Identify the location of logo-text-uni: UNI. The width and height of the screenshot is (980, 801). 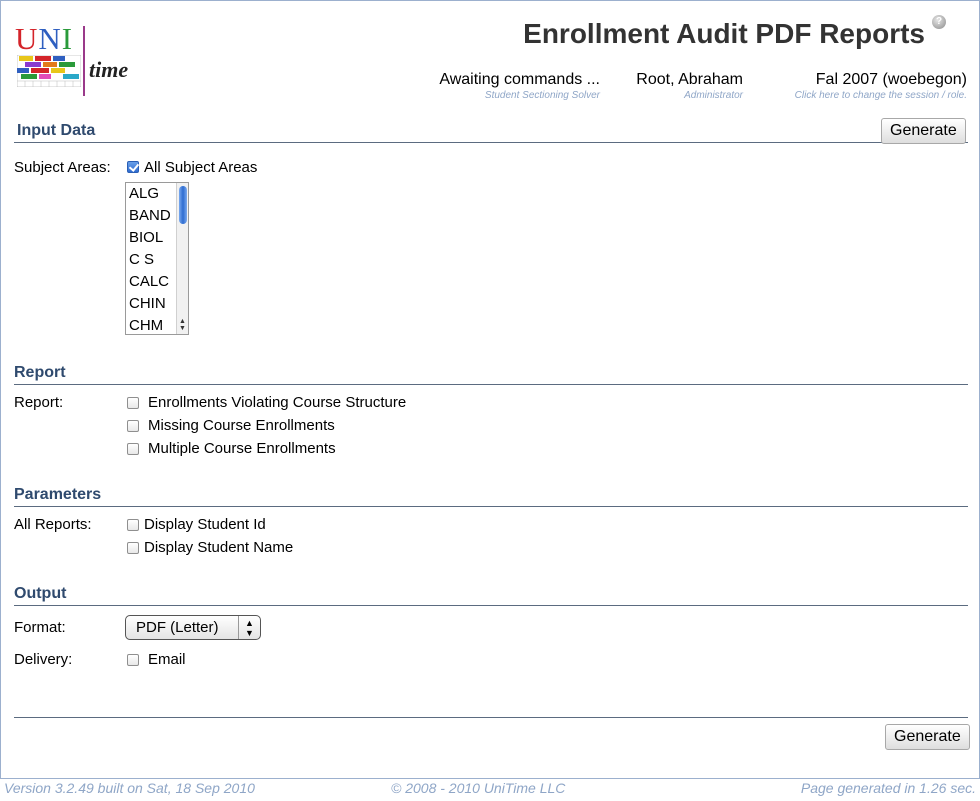
(44, 38).